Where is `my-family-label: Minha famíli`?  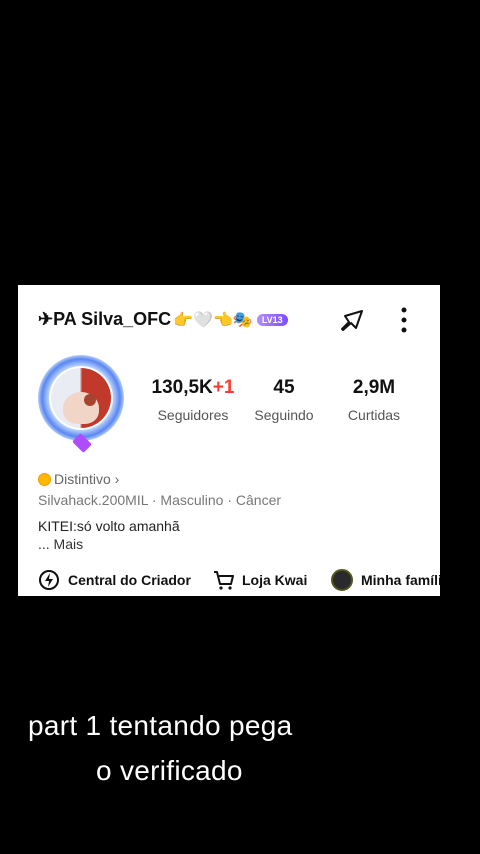
my-family-label: Minha famíli is located at coordinates (400, 580).